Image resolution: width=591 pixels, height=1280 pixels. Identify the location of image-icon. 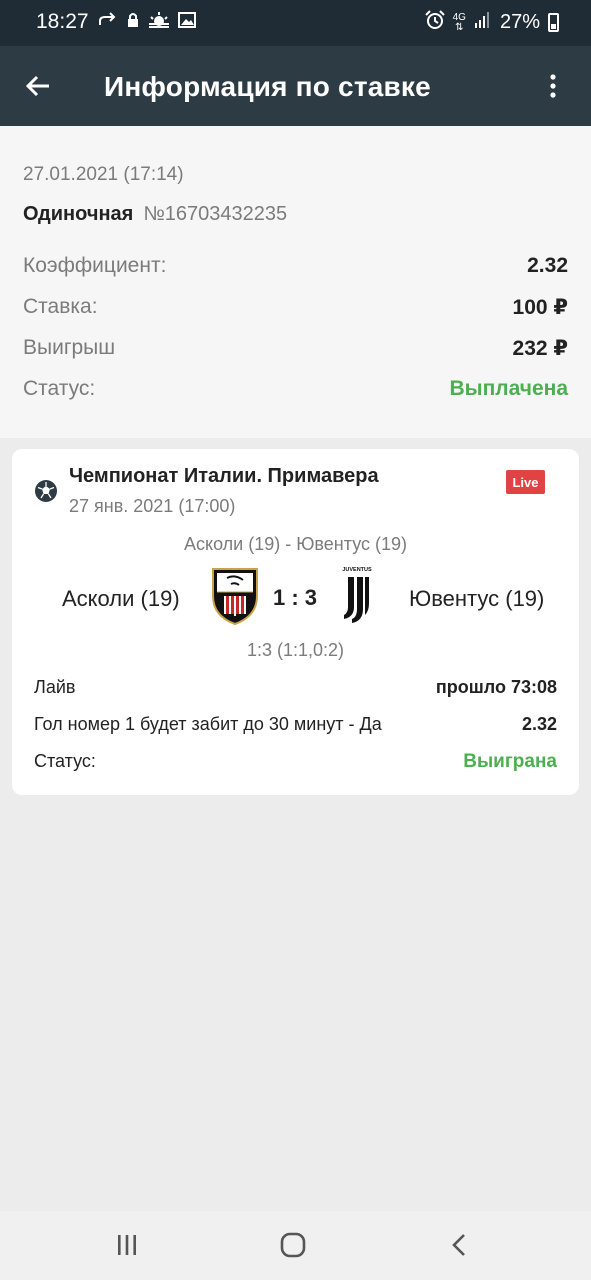
(187, 22).